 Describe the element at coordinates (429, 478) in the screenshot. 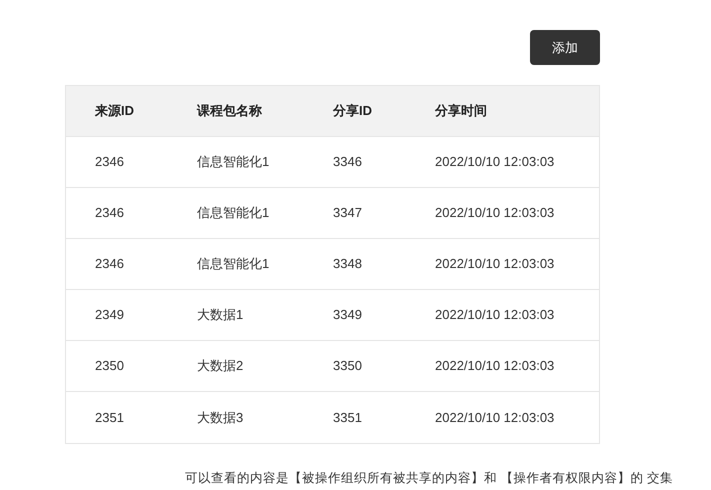

I see `note-text: 可以查看的内容是【被操作组织所有被共享的内容】和 【操作者有权限内容】的 交集` at that location.